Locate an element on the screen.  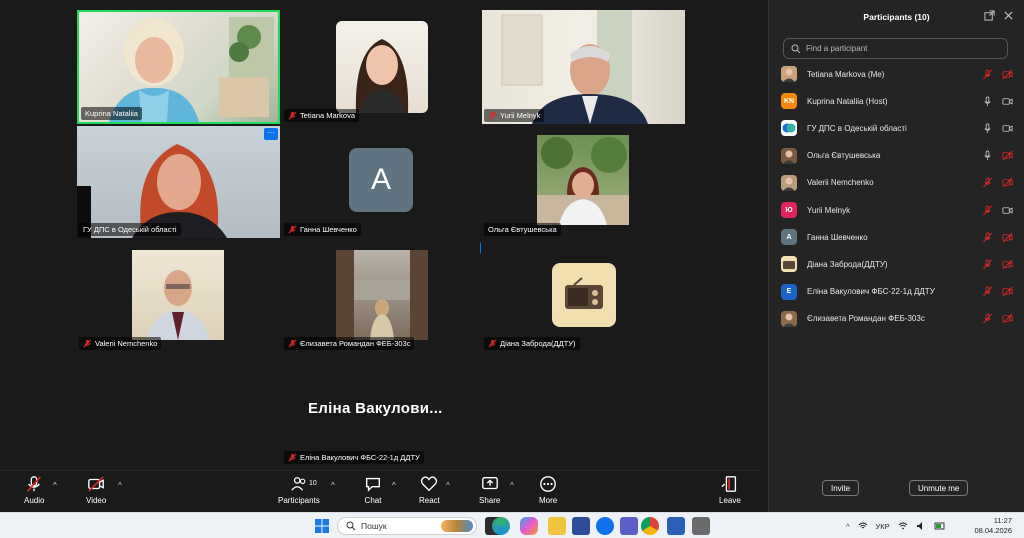
video-tile: A Ганна Шевченко is located at coordinates (381, 182).